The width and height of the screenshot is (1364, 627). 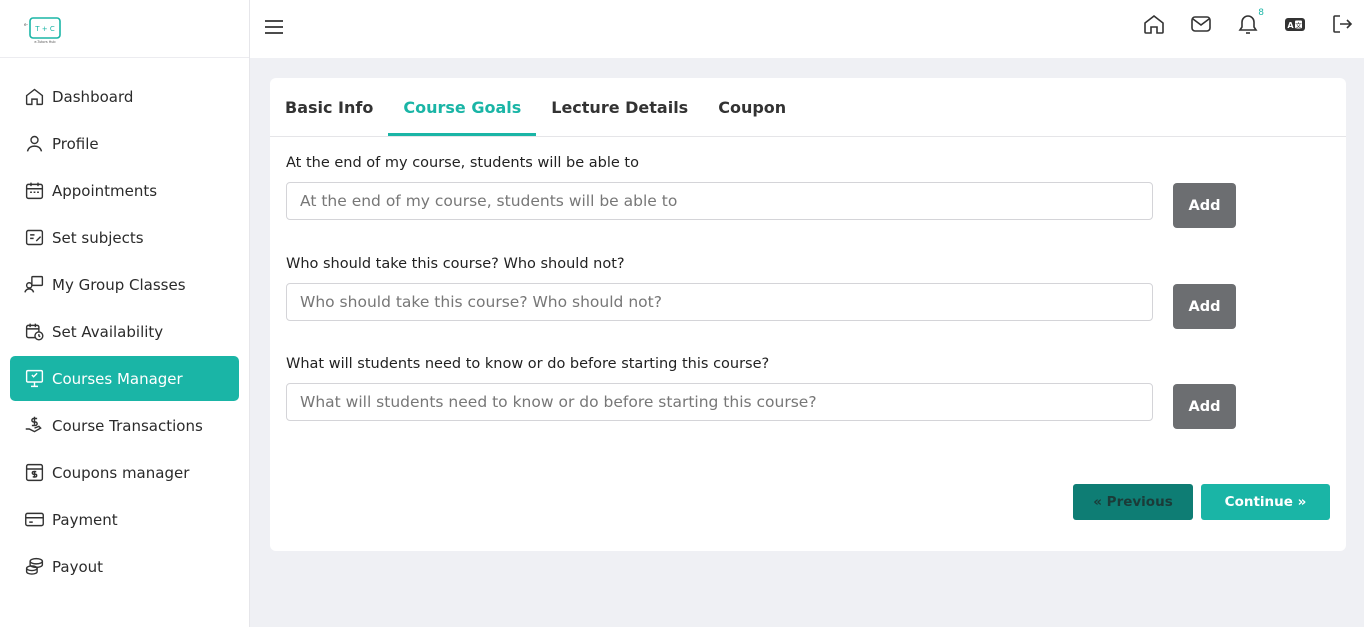 What do you see at coordinates (1204, 306) in the screenshot?
I see `add-audience-button: Add` at bounding box center [1204, 306].